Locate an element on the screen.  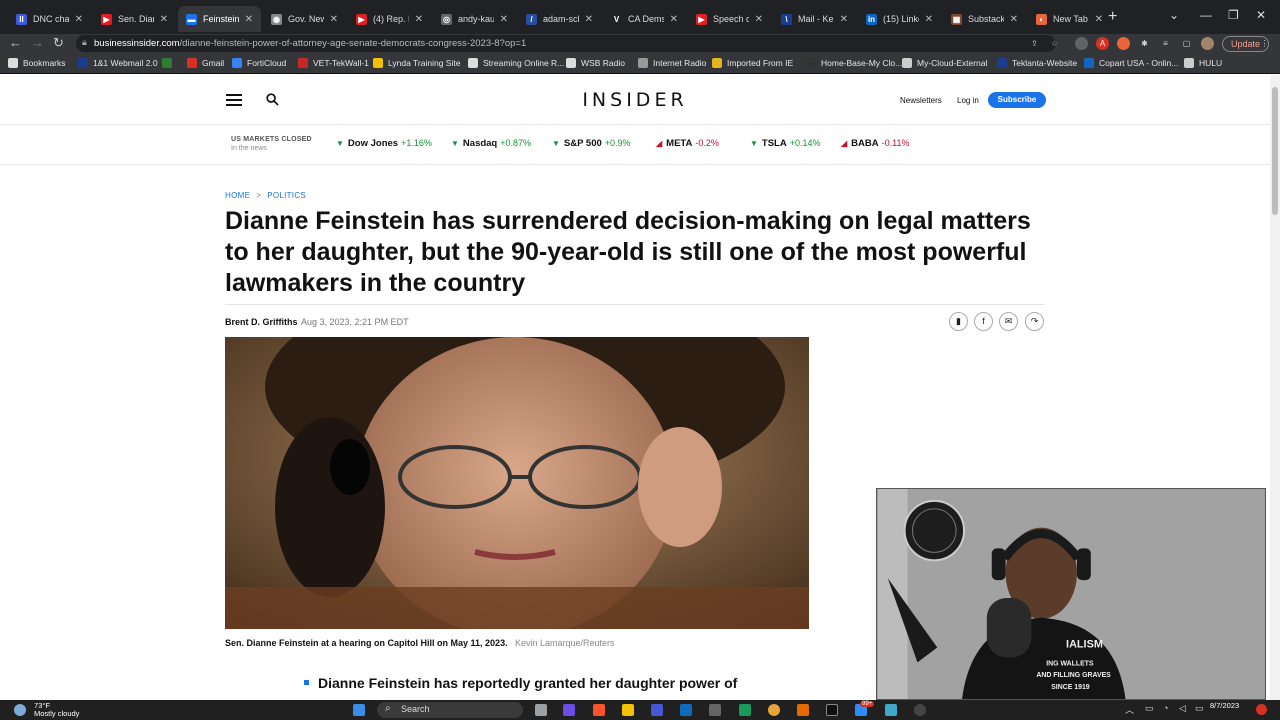
bookmark-item: My-Cloud-External is located at coordinates (944, 63).